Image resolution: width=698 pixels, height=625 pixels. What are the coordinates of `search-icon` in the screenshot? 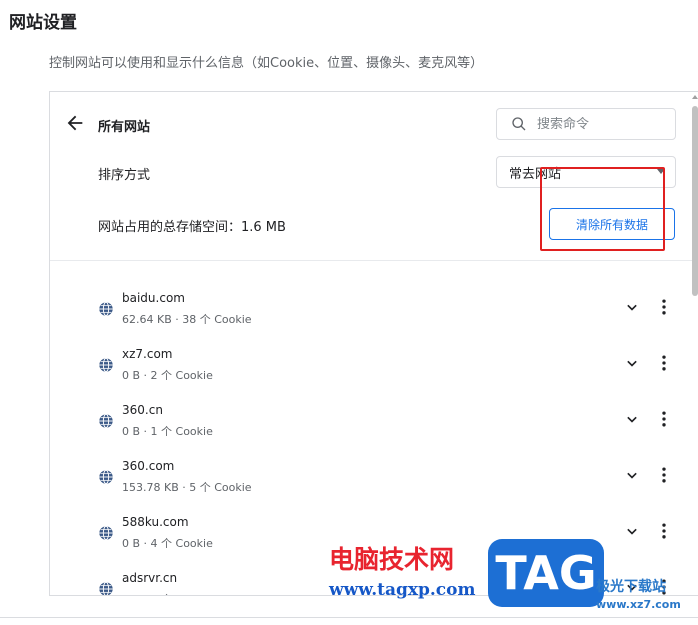 It's located at (519, 124).